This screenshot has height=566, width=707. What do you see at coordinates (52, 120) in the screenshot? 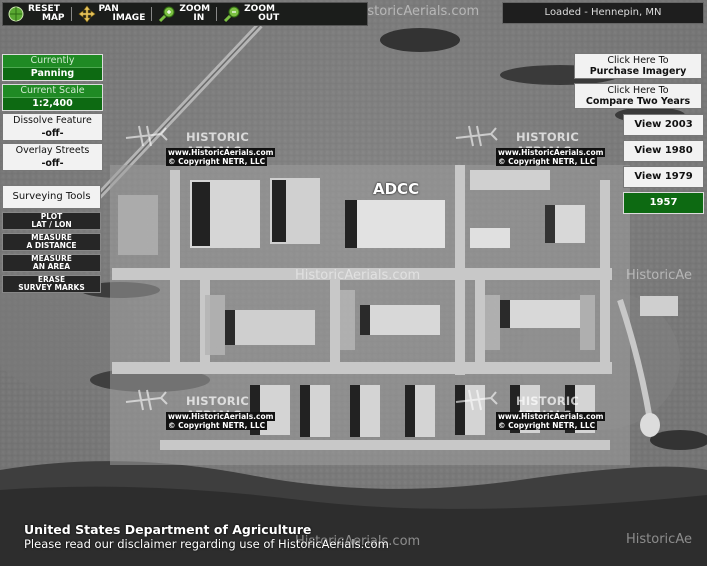
I see `dissolve-feature-label: Dissolve Feature` at bounding box center [52, 120].